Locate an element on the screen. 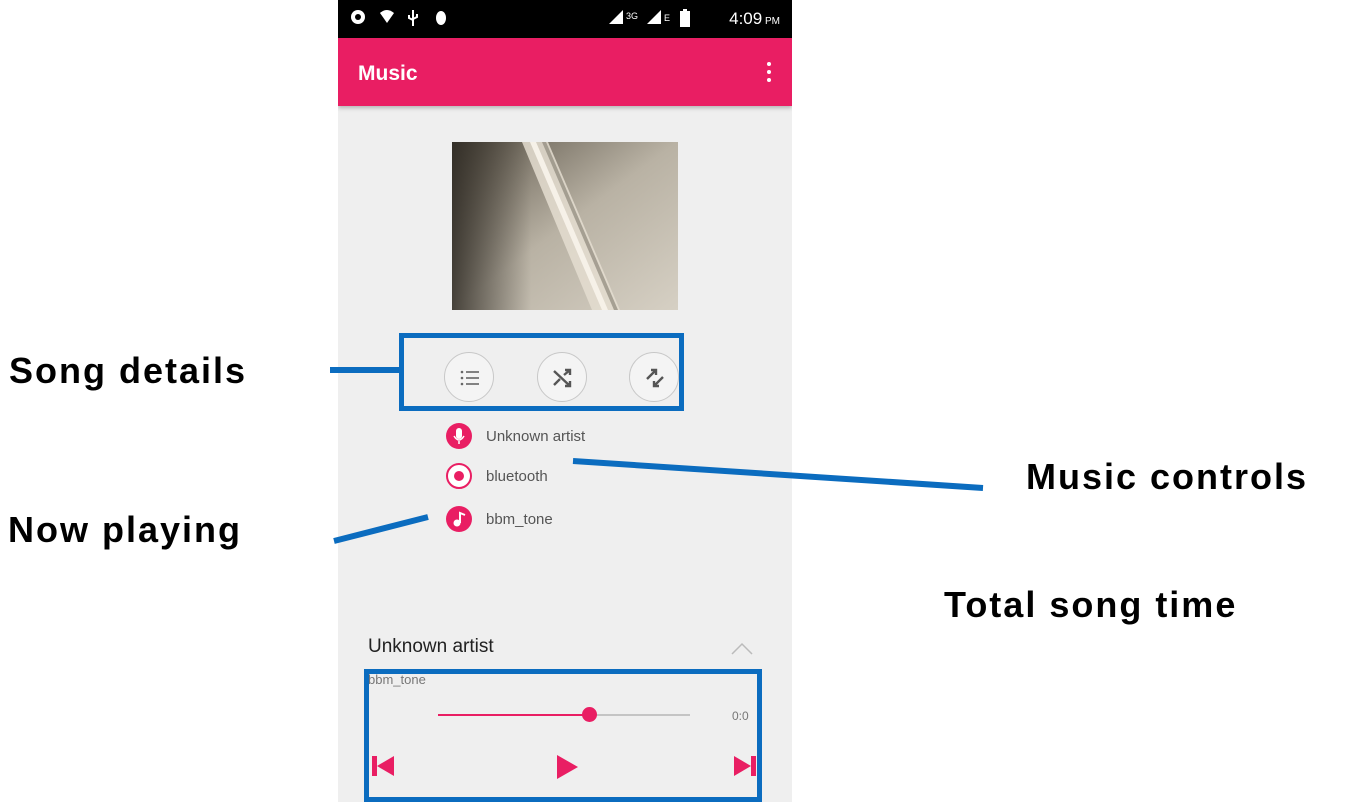 This screenshot has height=802, width=1368. music-controls-line is located at coordinates (778, 474).